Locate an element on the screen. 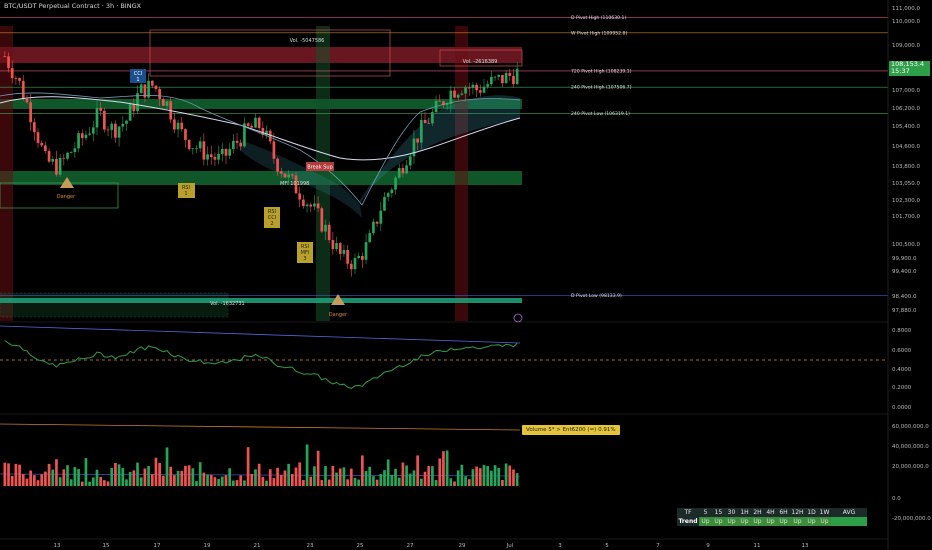 This screenshot has width=932, height=550. price-axis-label: 109,000.0 is located at coordinates (906, 46).